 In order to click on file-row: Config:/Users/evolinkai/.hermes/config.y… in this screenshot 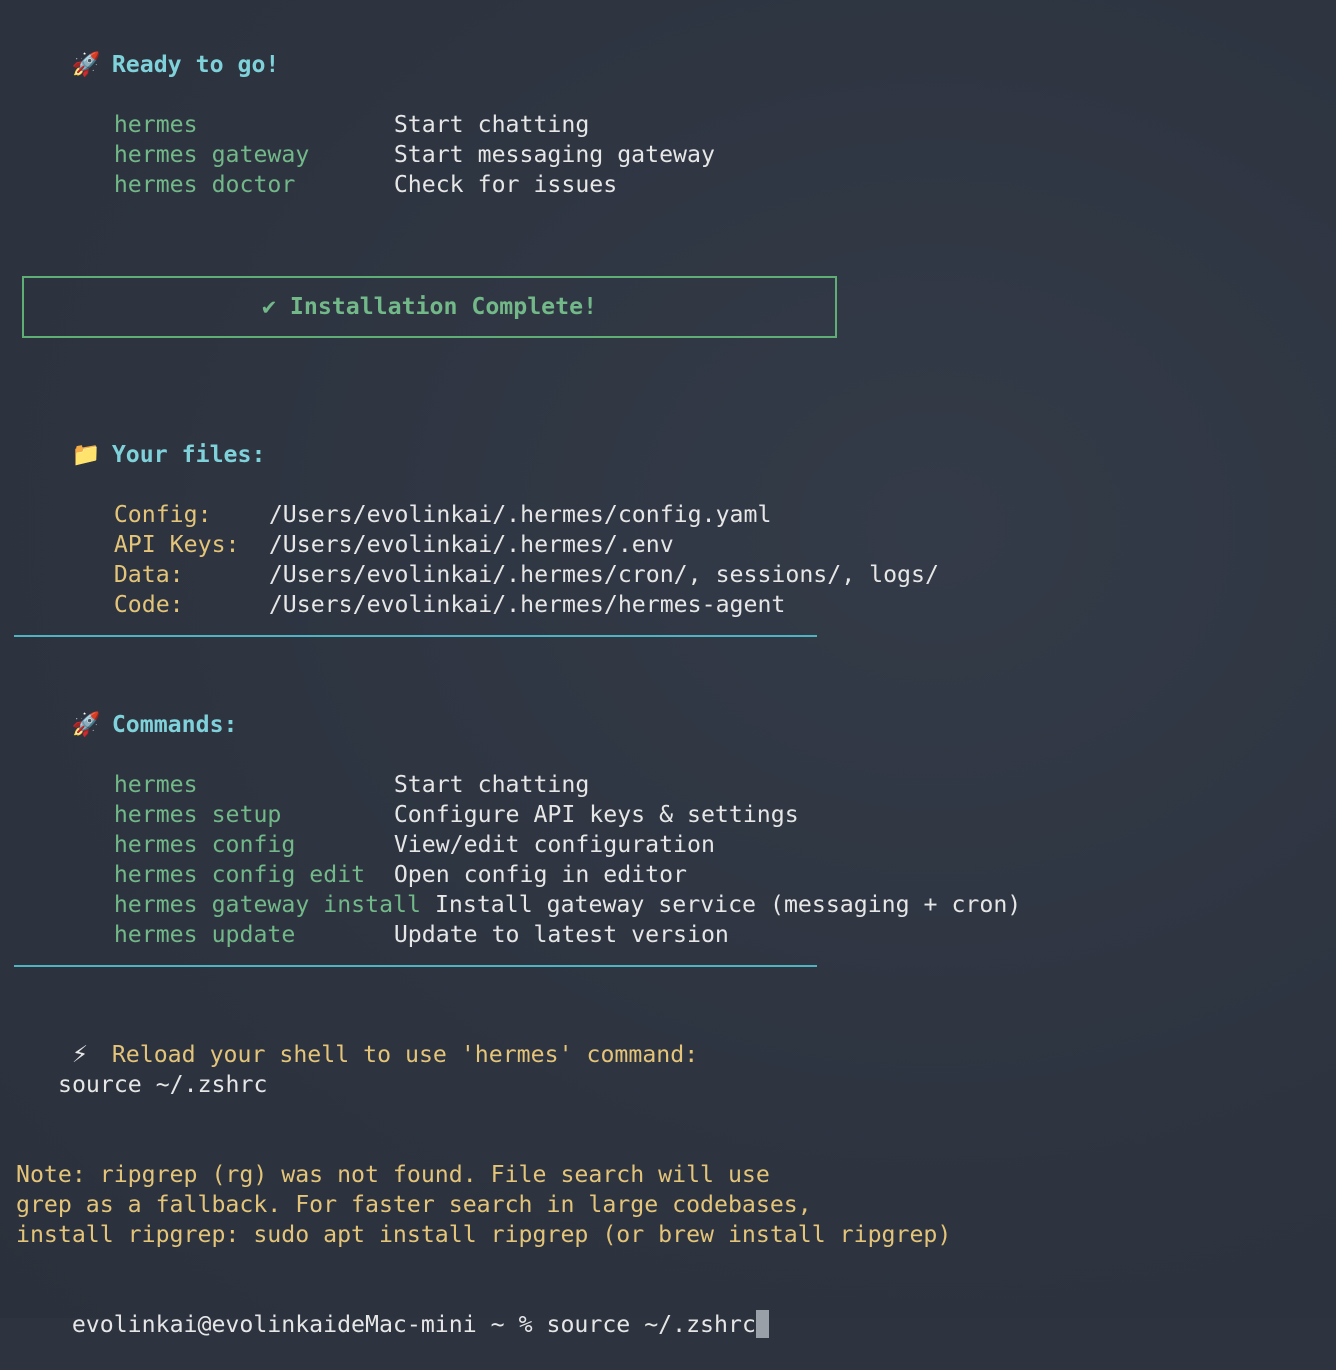, I will do `click(415, 499)`.